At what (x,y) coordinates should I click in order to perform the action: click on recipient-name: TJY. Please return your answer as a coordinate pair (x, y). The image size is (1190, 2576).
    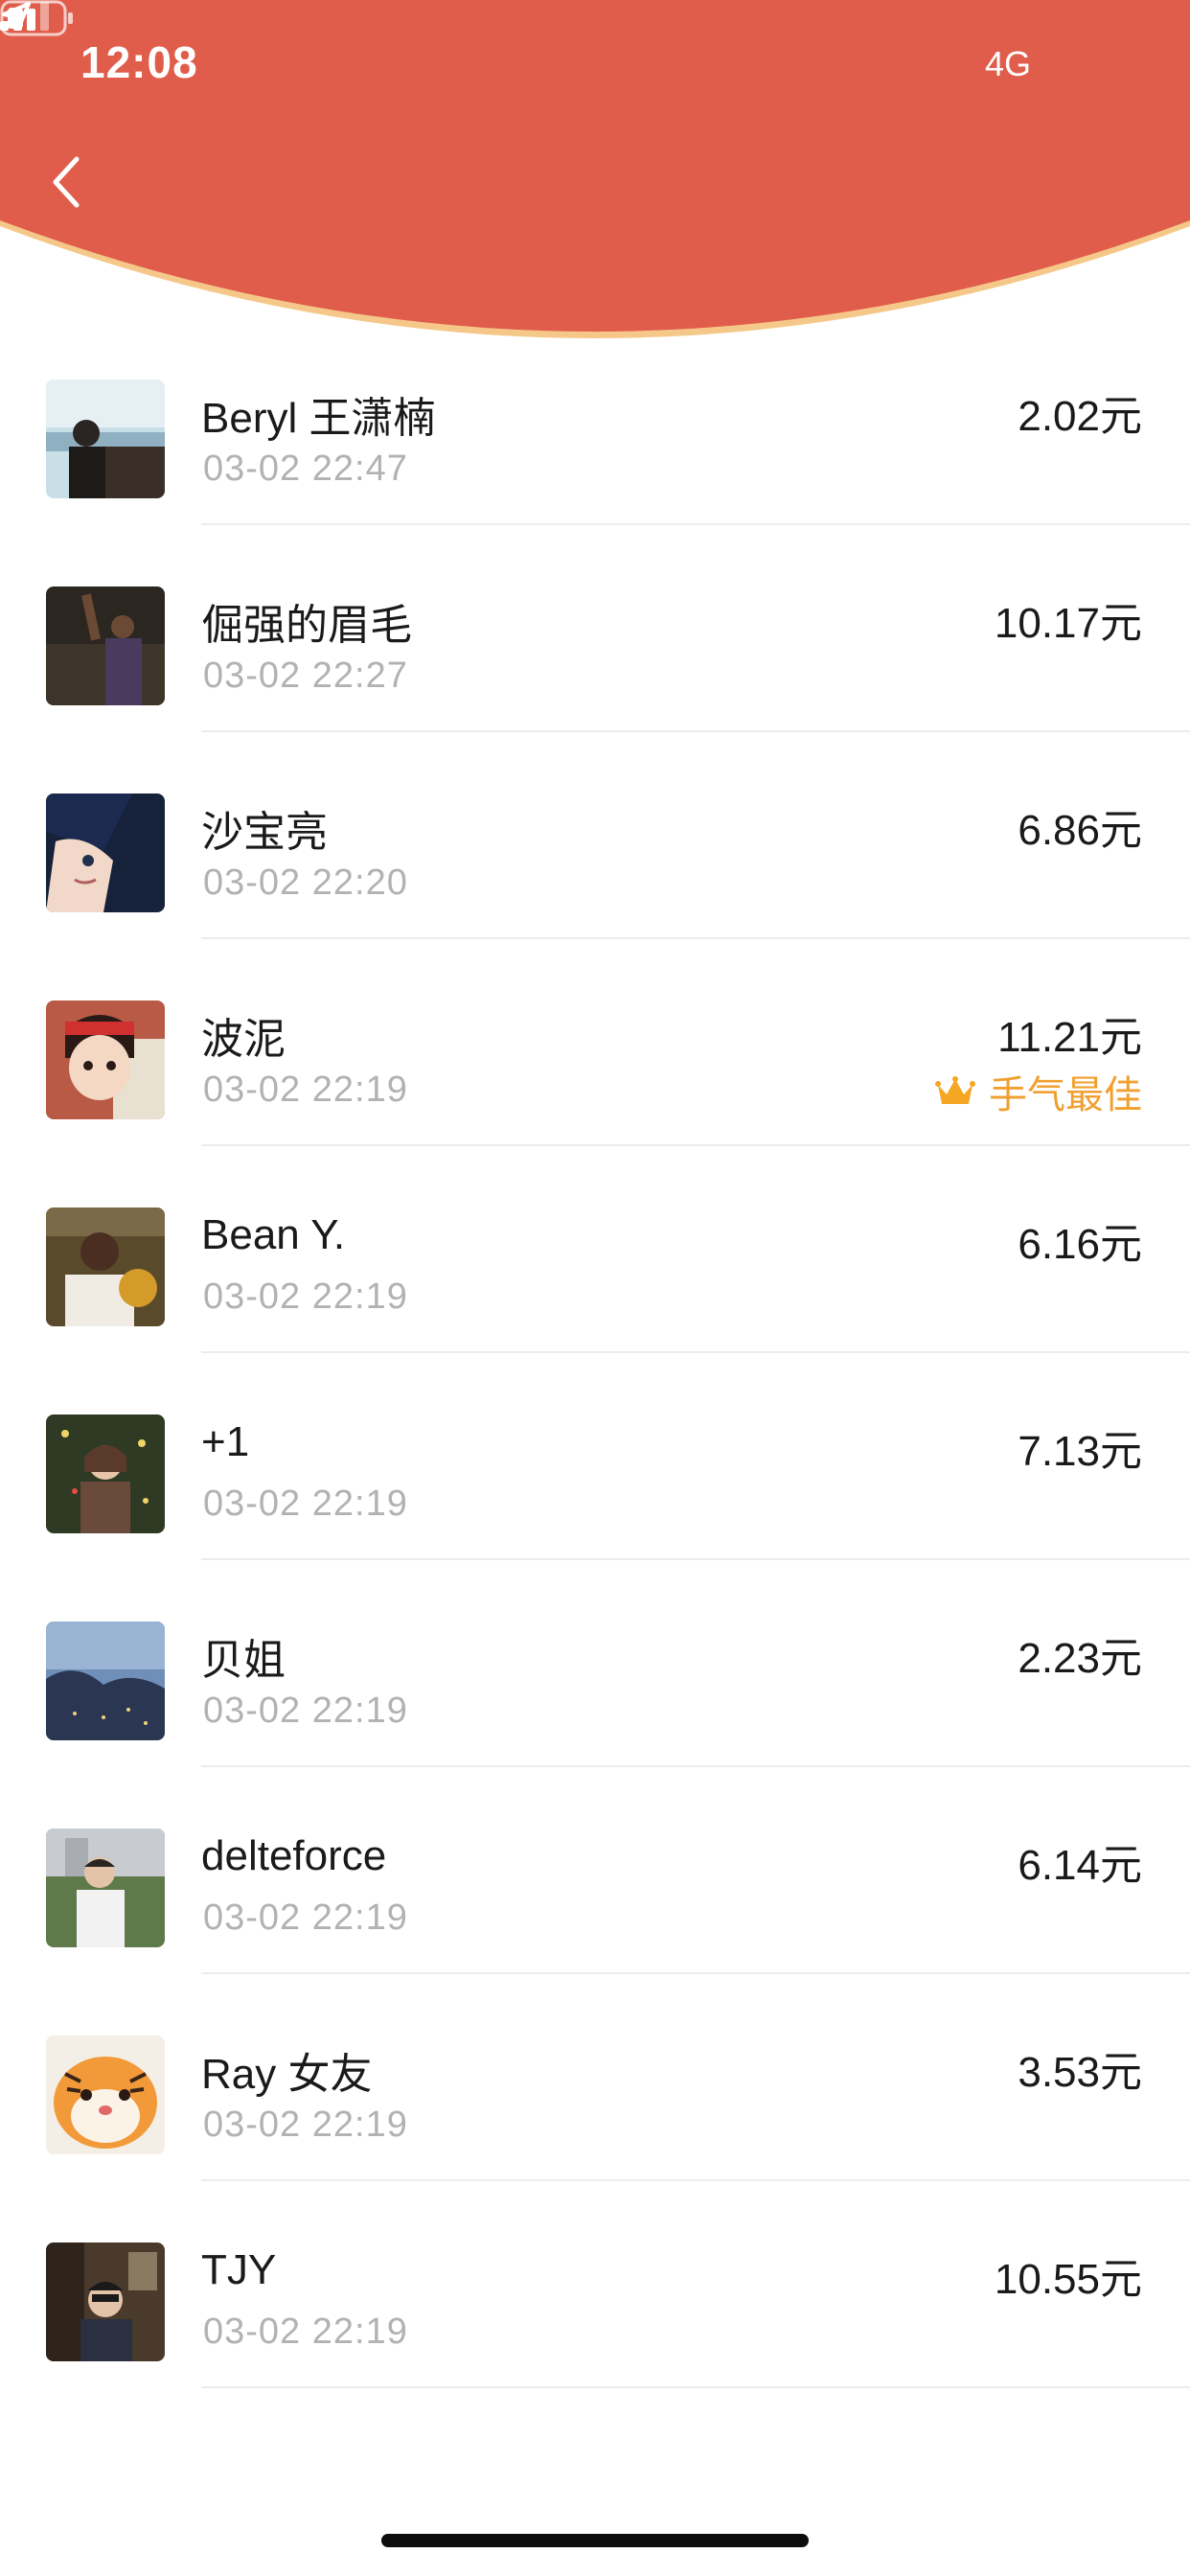
    Looking at the image, I should click on (239, 2269).